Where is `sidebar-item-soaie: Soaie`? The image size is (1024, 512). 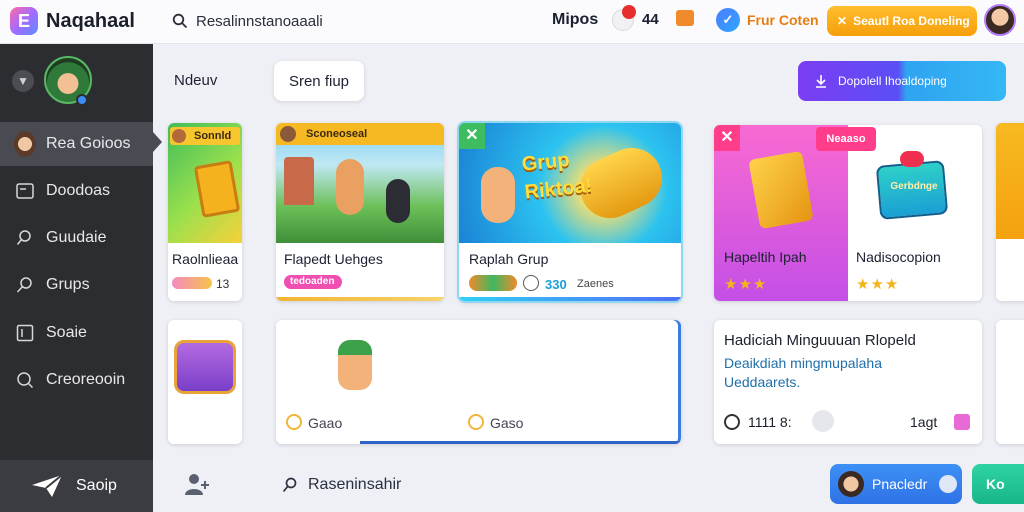 sidebar-item-soaie: Soaie is located at coordinates (76, 333).